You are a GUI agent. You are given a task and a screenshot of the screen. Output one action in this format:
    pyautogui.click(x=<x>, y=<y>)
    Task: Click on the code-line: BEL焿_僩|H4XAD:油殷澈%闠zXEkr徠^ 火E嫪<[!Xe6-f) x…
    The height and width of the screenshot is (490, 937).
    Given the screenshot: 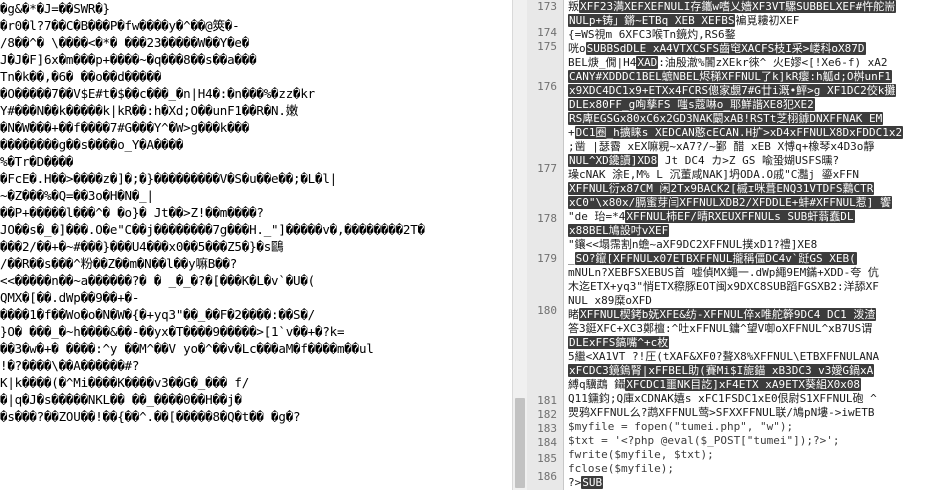 What is the action you would take?
    pyautogui.click(x=752, y=63)
    